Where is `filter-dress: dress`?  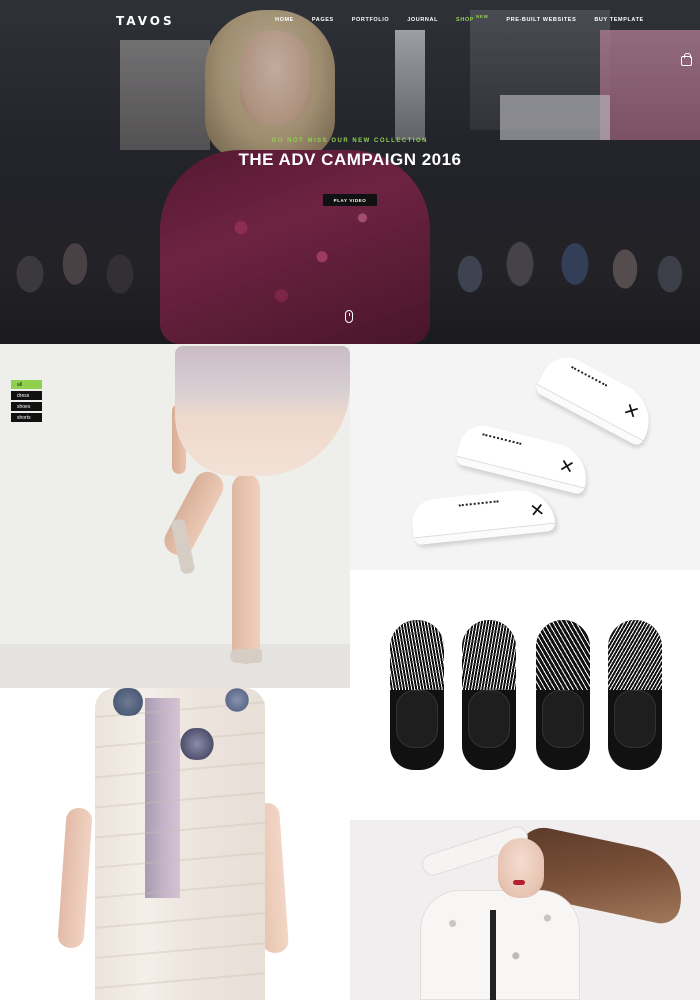
filter-dress: dress is located at coordinates (26, 395).